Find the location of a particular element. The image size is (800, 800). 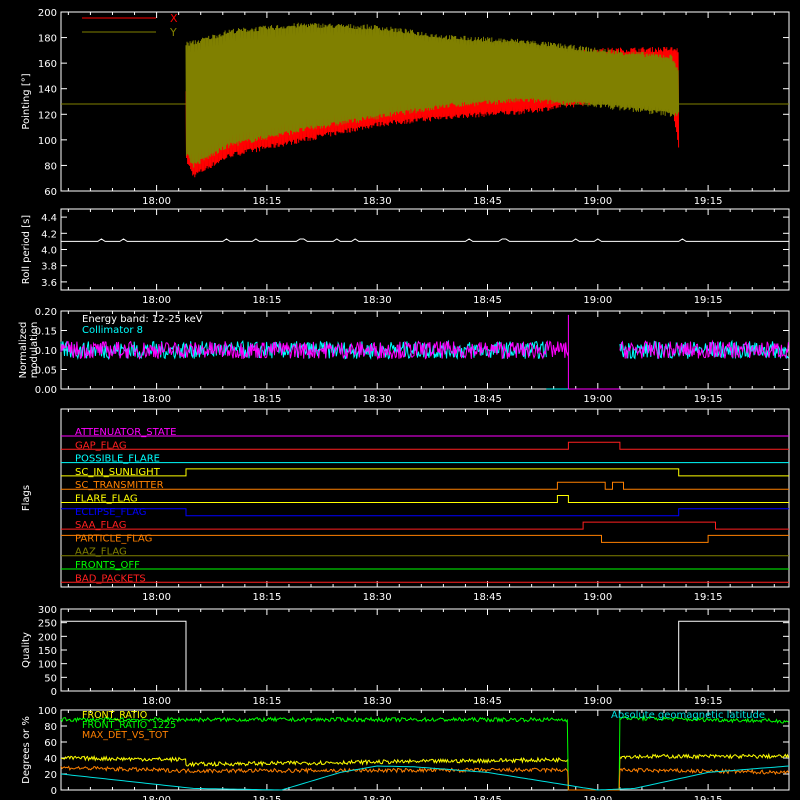

flag-label: SC_TRANSMITTER is located at coordinates (119, 485).